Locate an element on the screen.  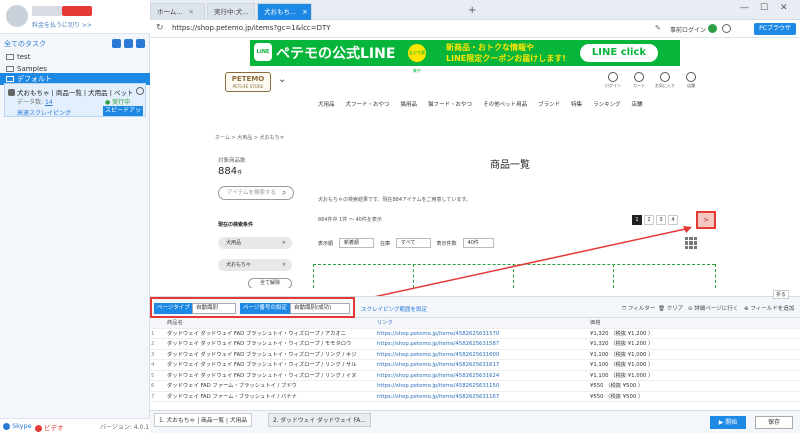
new-folder-icon is located at coordinates (116, 43).